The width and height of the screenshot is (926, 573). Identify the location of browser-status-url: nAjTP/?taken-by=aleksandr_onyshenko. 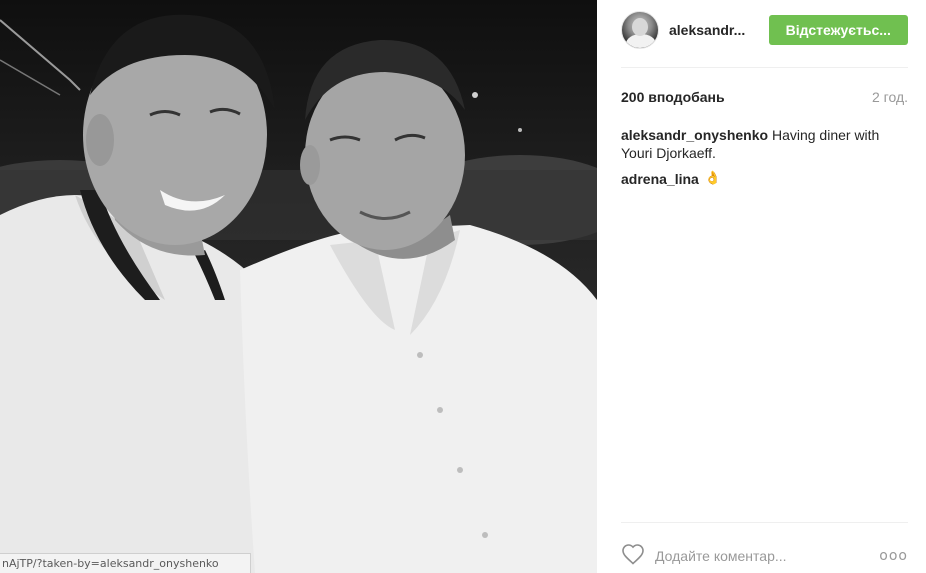
(125, 563).